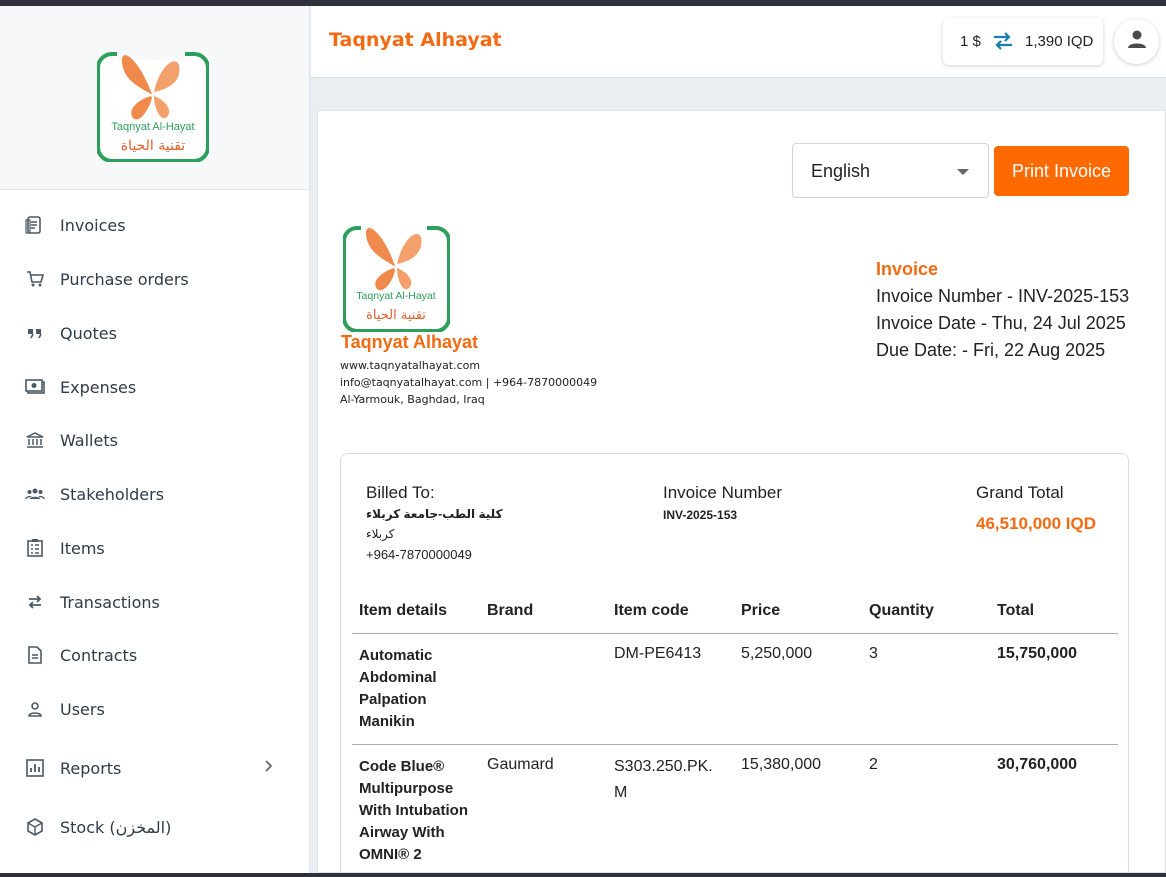 The width and height of the screenshot is (1166, 877). I want to click on invoice-due-line: Due Date: - Fri, 22 Aug 2025, so click(991, 350).